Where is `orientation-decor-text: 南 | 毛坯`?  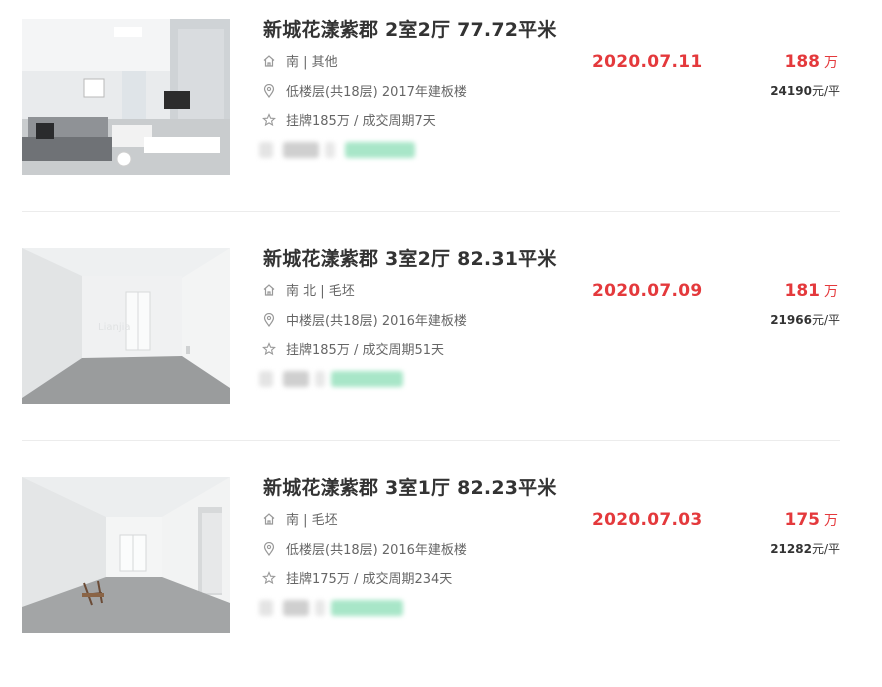 orientation-decor-text: 南 | 毛坯 is located at coordinates (312, 520).